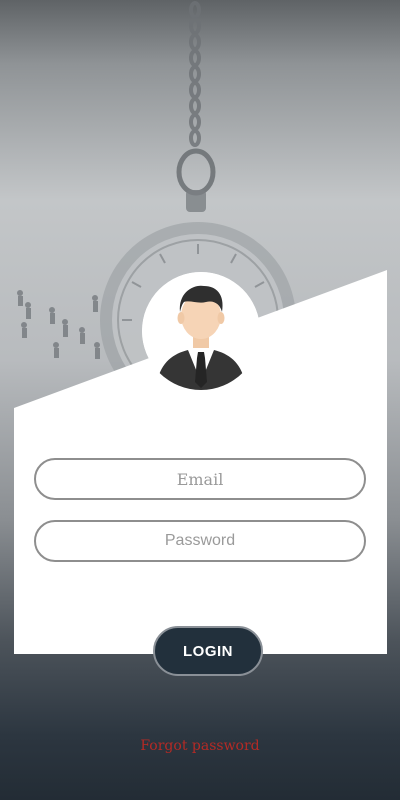 This screenshot has height=800, width=400. I want to click on email-input, so click(200, 479).